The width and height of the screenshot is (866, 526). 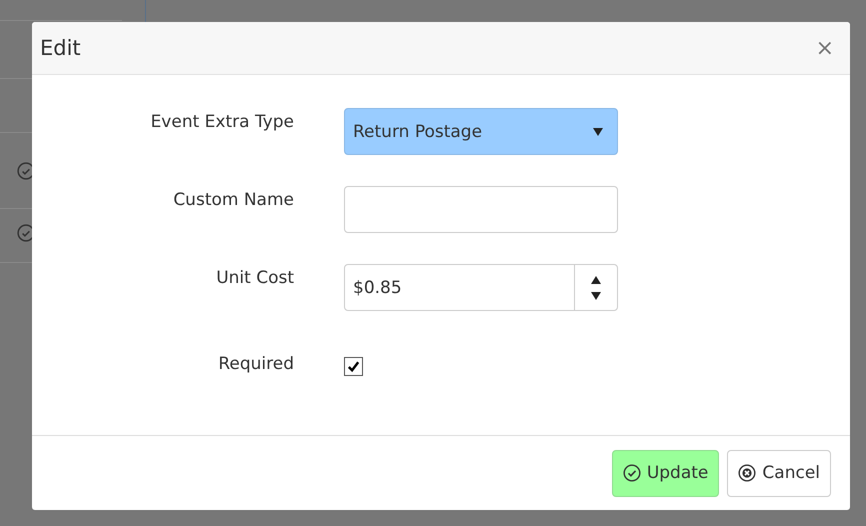 What do you see at coordinates (598, 132) in the screenshot?
I see `caret-icon` at bounding box center [598, 132].